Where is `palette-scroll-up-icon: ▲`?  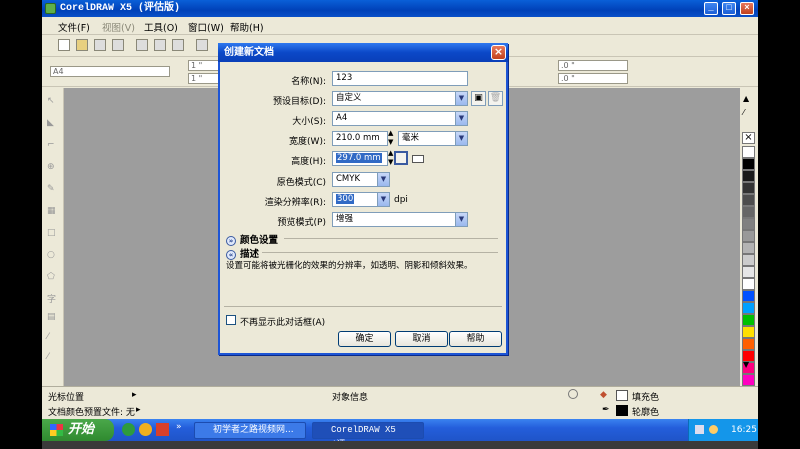
palette-scroll-up-icon: ▲ is located at coordinates (746, 98).